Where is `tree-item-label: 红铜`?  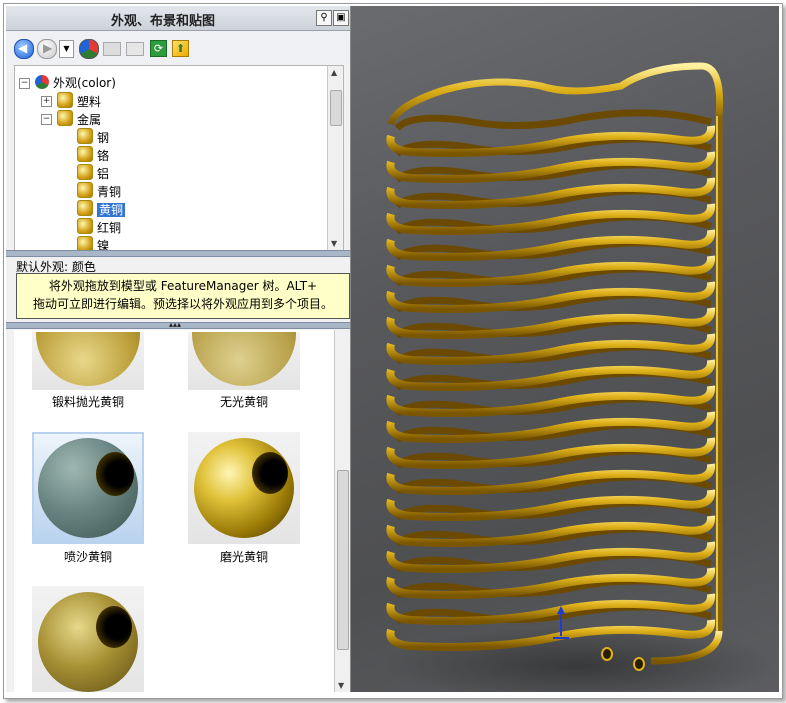
tree-item-label: 红铜 is located at coordinates (109, 228).